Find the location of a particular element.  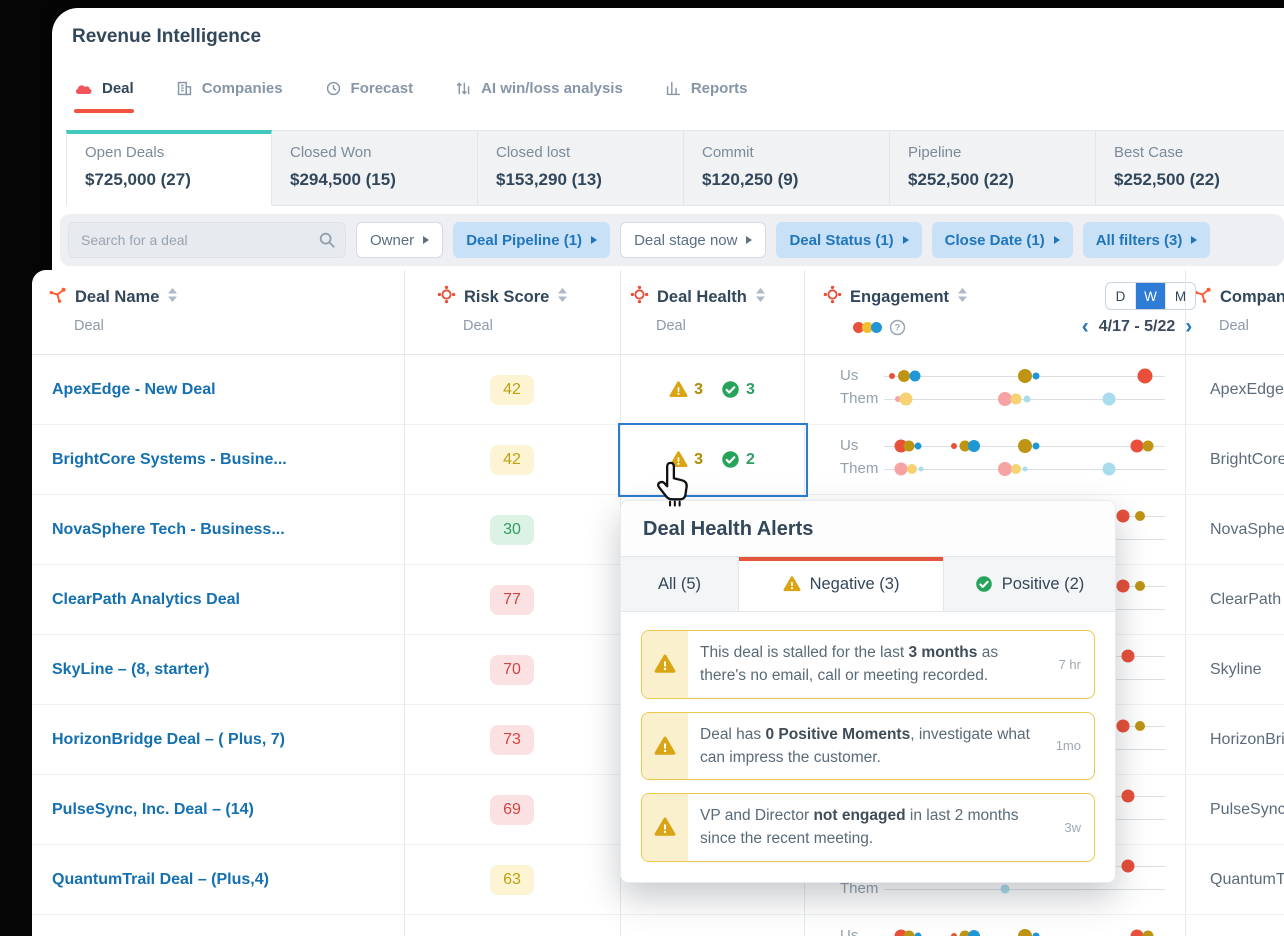

filter-deal-pipeline-1: Deal Pipeline (1) is located at coordinates (532, 240).